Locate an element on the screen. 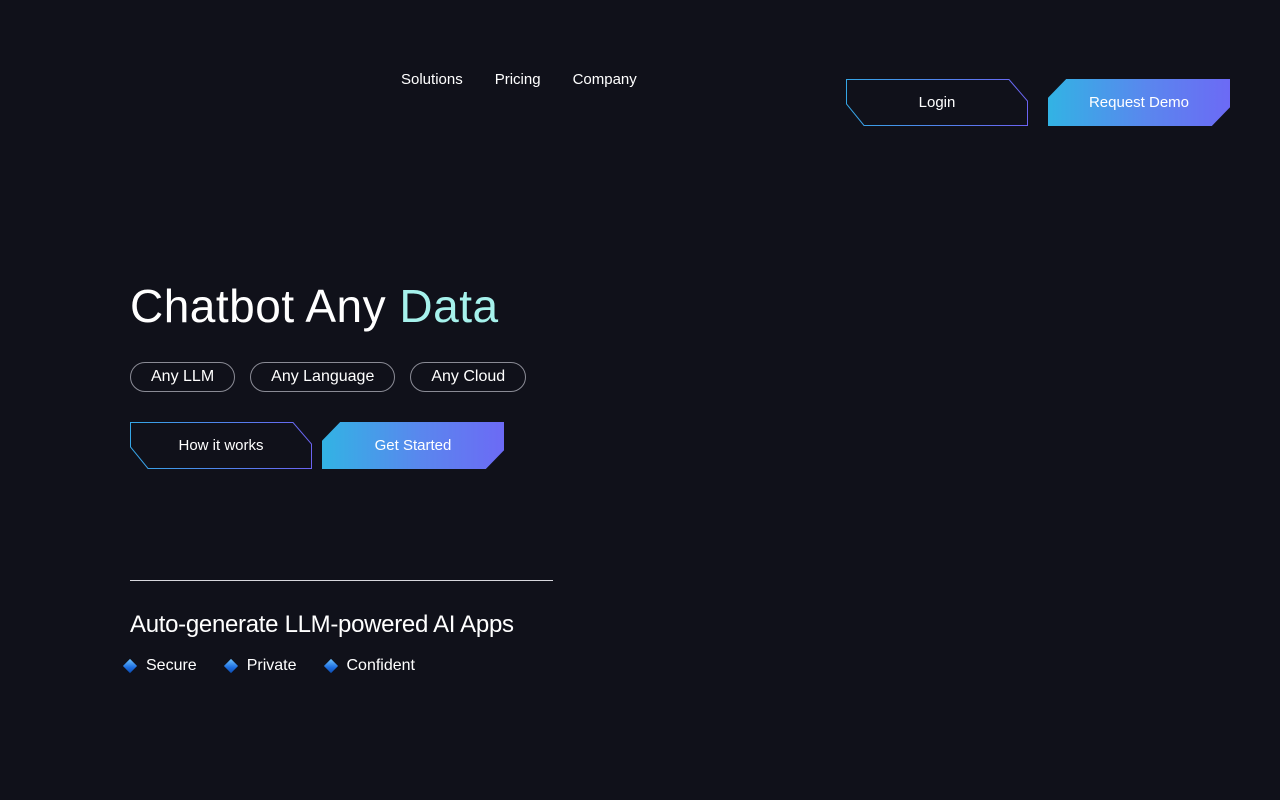 The width and height of the screenshot is (1280, 800). section-divider is located at coordinates (341, 580).